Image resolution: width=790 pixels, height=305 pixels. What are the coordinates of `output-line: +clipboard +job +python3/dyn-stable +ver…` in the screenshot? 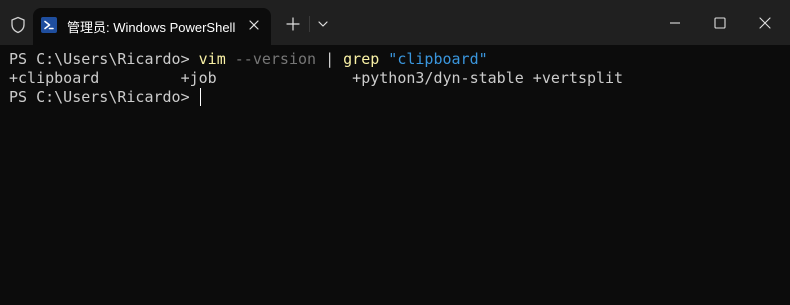 It's located at (316, 78).